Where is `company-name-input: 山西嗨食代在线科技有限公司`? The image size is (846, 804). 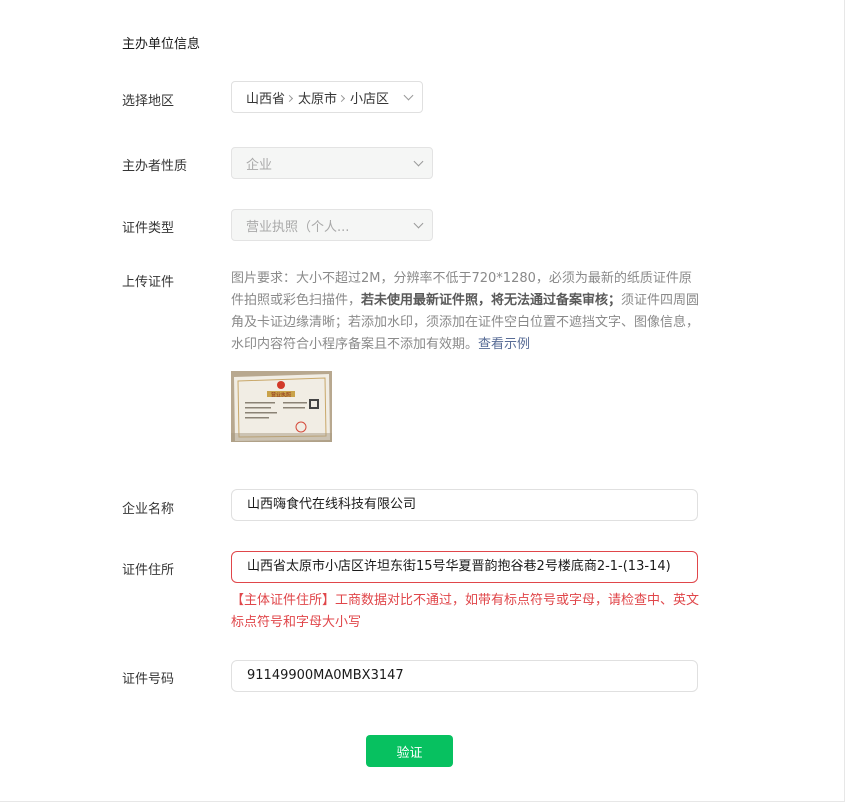
company-name-input: 山西嗨食代在线科技有限公司 is located at coordinates (464, 505).